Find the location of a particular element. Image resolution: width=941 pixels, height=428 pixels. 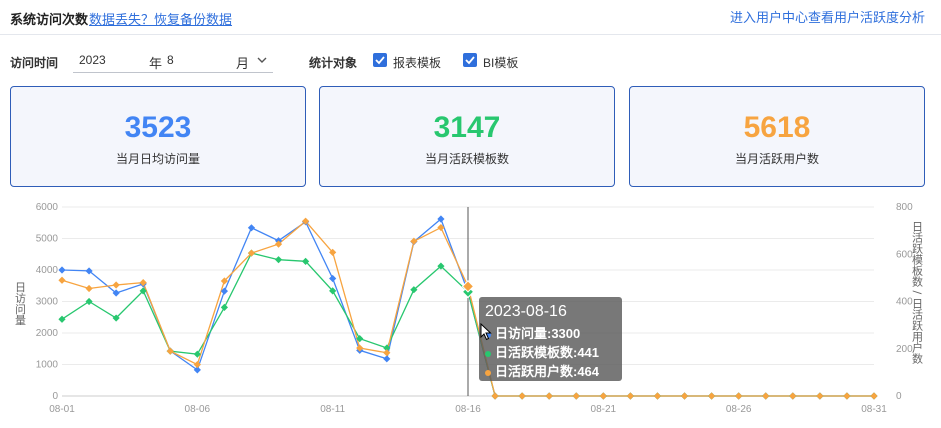

y-tick-left: 5000 is located at coordinates (47, 239).